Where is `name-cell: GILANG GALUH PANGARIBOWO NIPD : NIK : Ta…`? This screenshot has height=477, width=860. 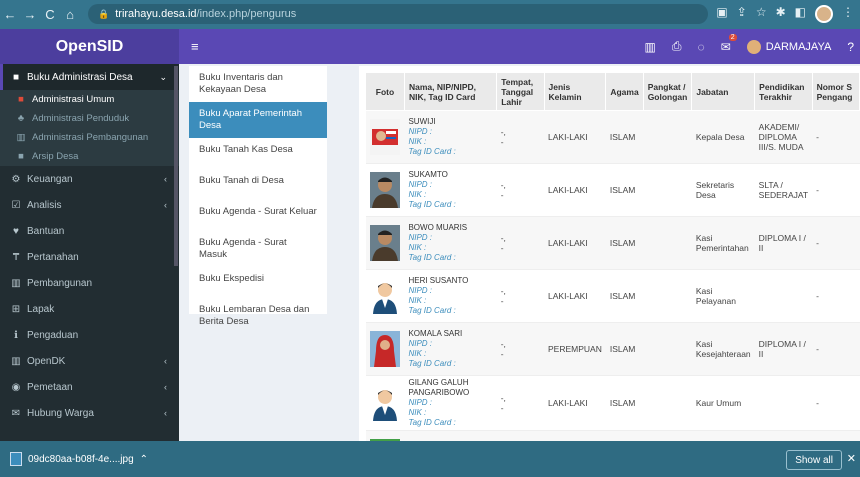
name-cell: GILANG GALUH PANGARIBOWO NIPD : NIK : Ta… is located at coordinates (450, 403).